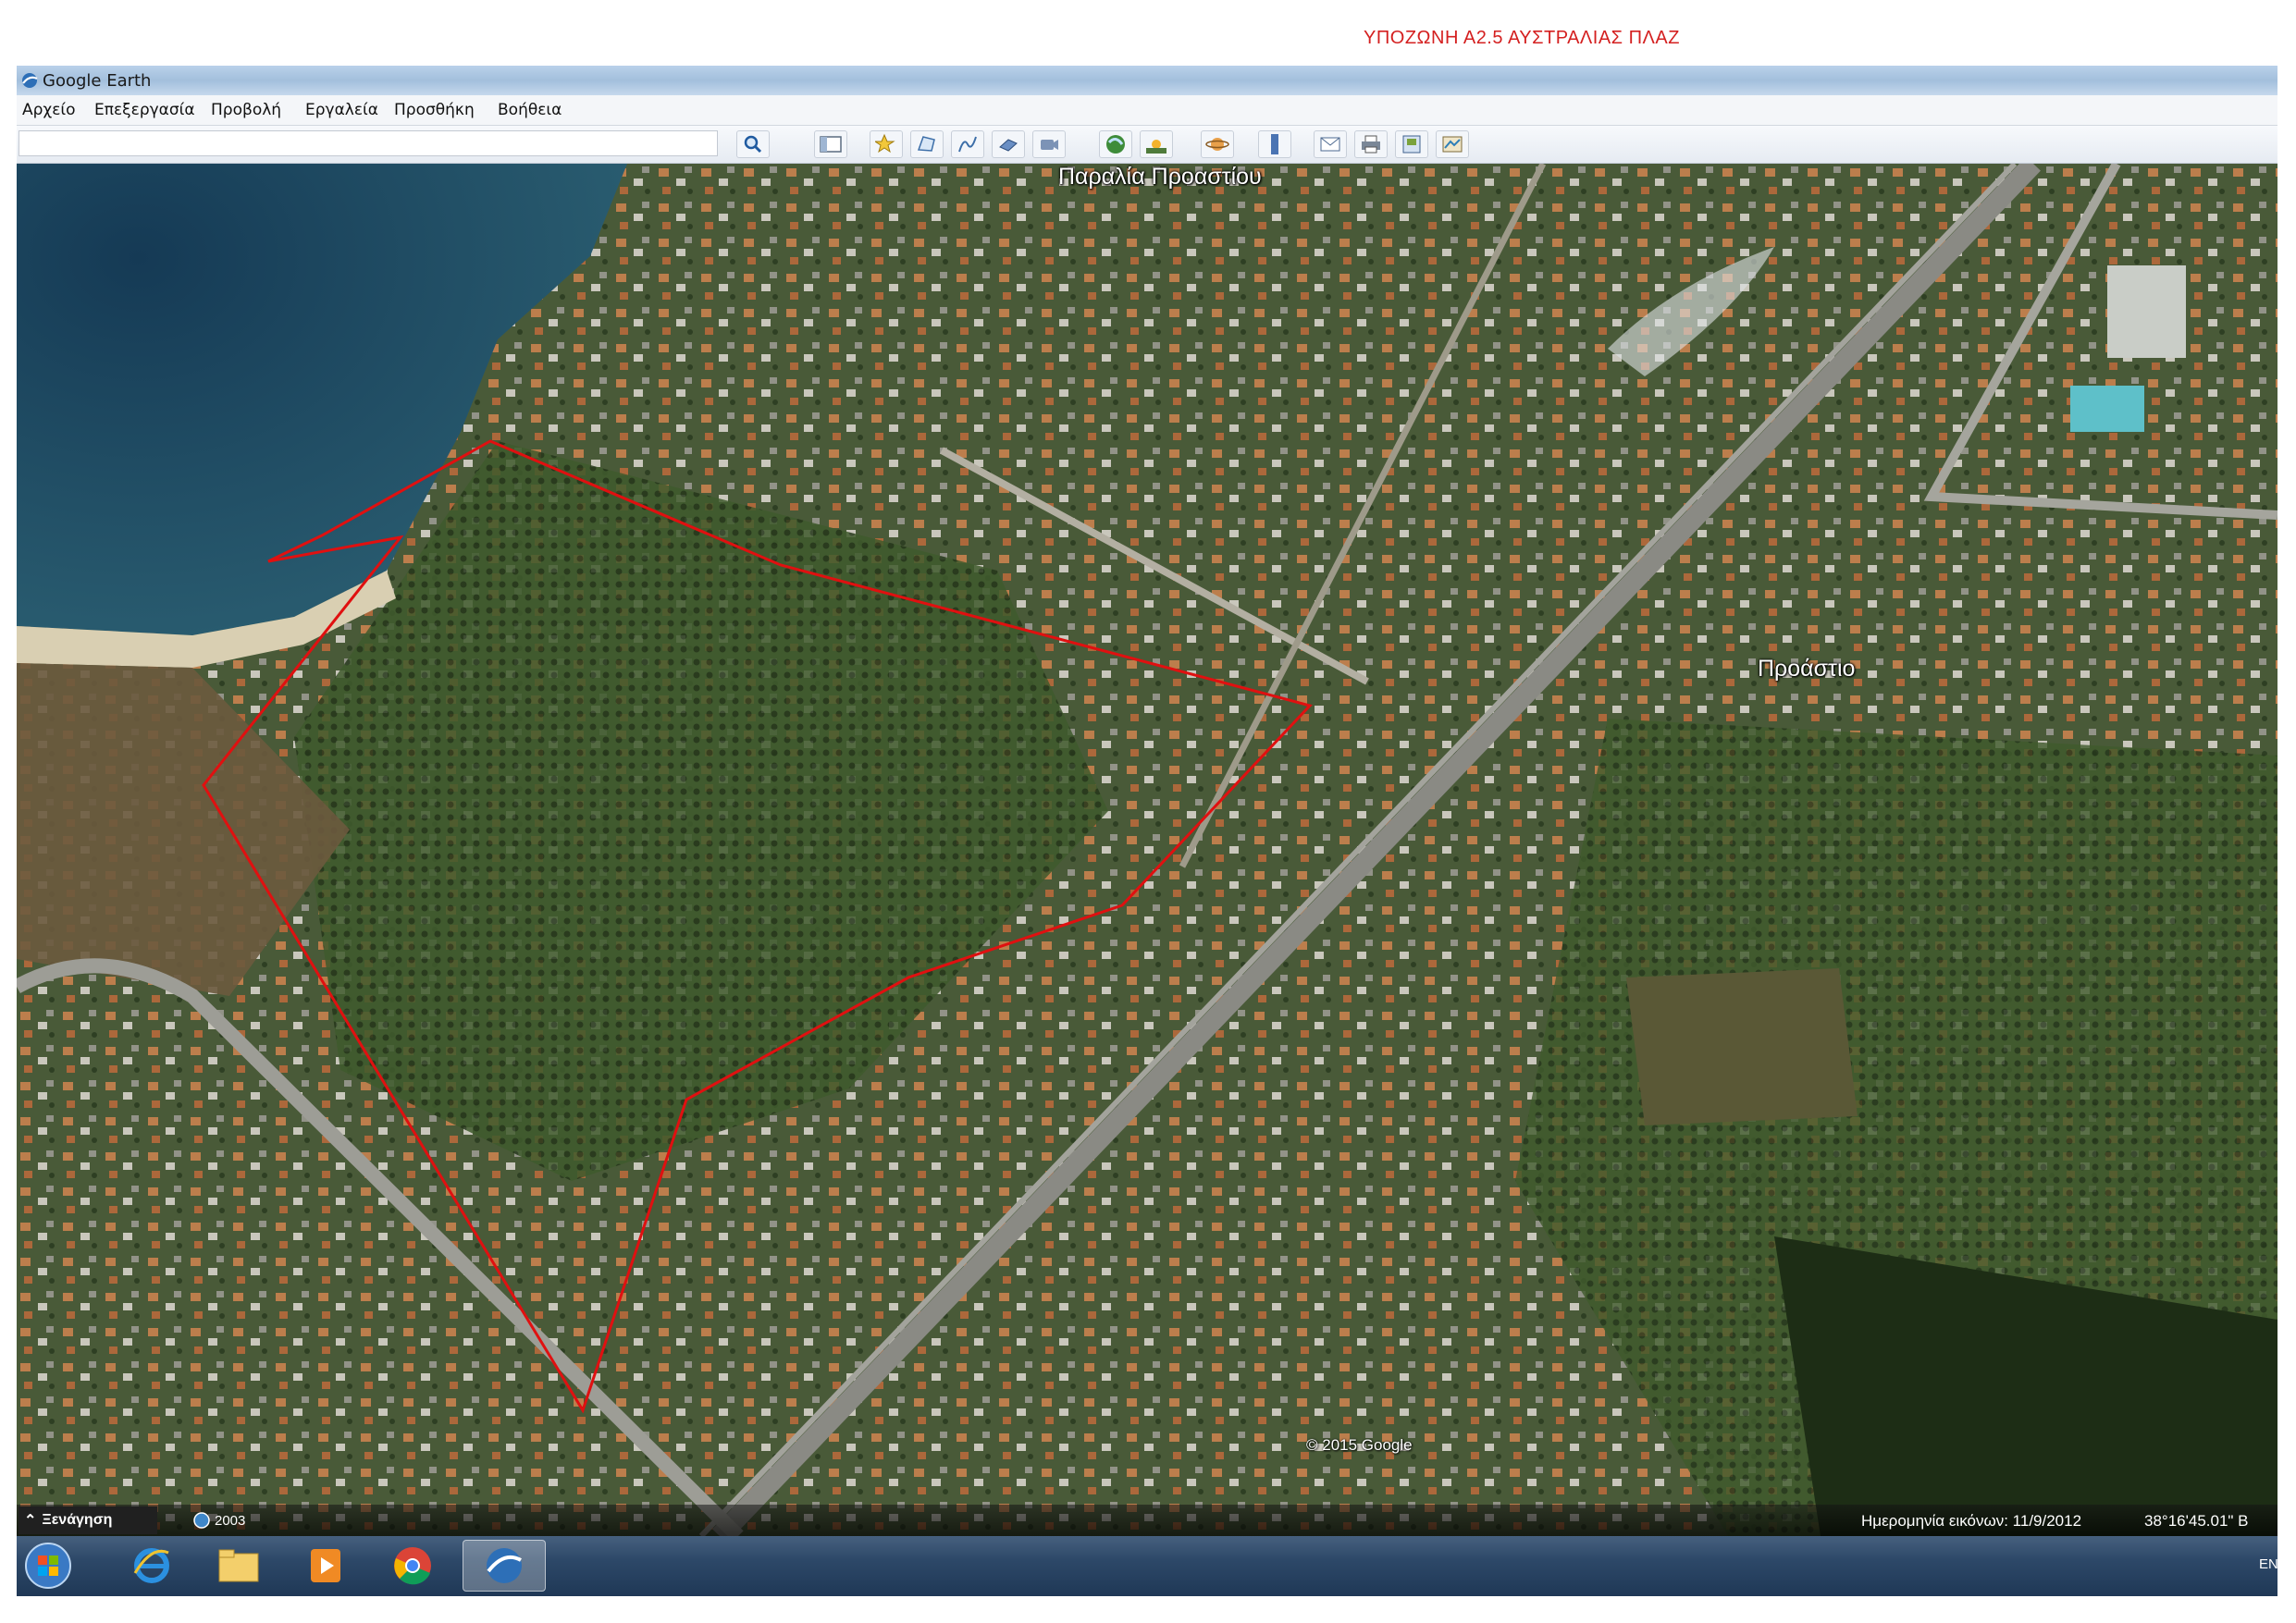 The width and height of the screenshot is (2296, 1623). I want to click on imagery-copyright: © 2015 Google, so click(1359, 1445).